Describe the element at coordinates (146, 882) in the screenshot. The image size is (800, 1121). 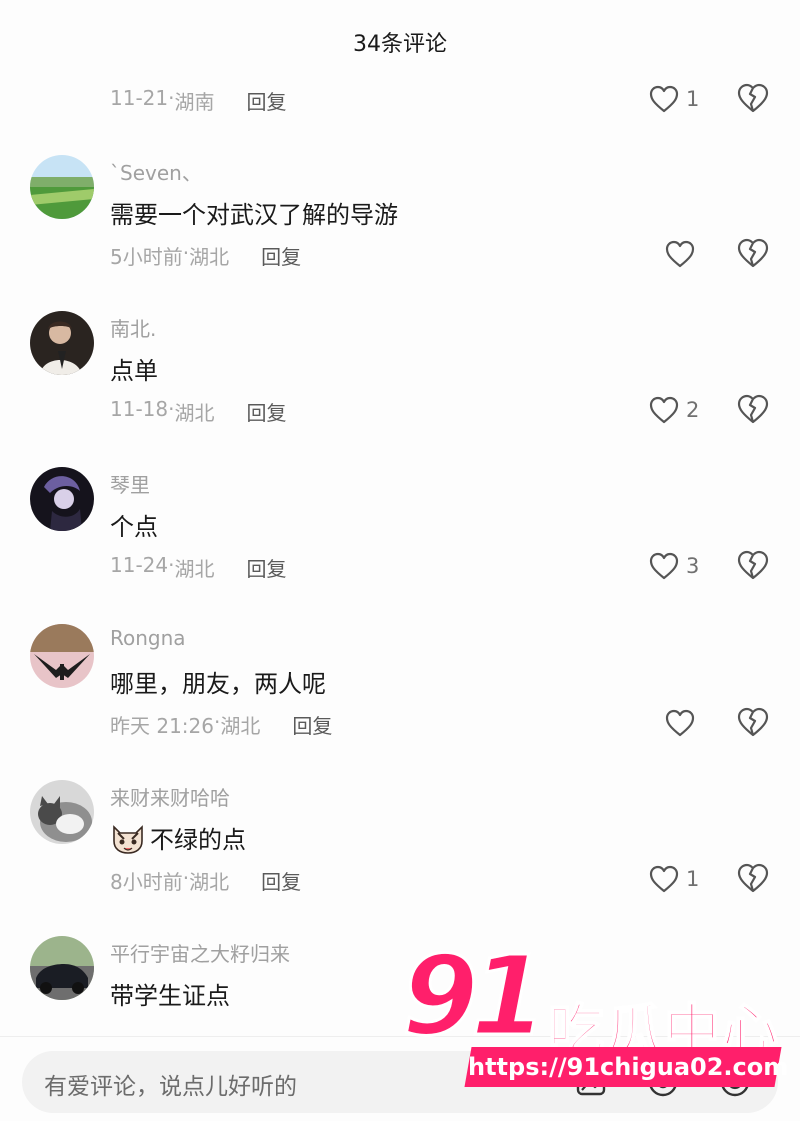
I see `comment-date: 8小时前` at that location.